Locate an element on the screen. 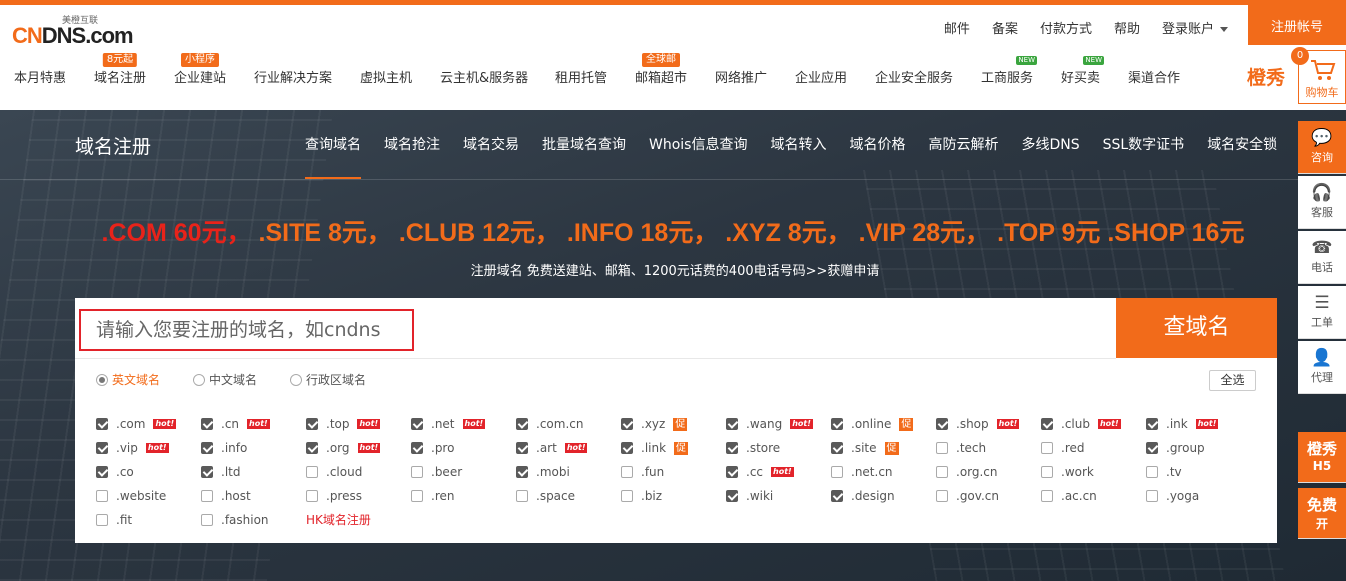  subnav-tab: 域名转入 is located at coordinates (798, 144).